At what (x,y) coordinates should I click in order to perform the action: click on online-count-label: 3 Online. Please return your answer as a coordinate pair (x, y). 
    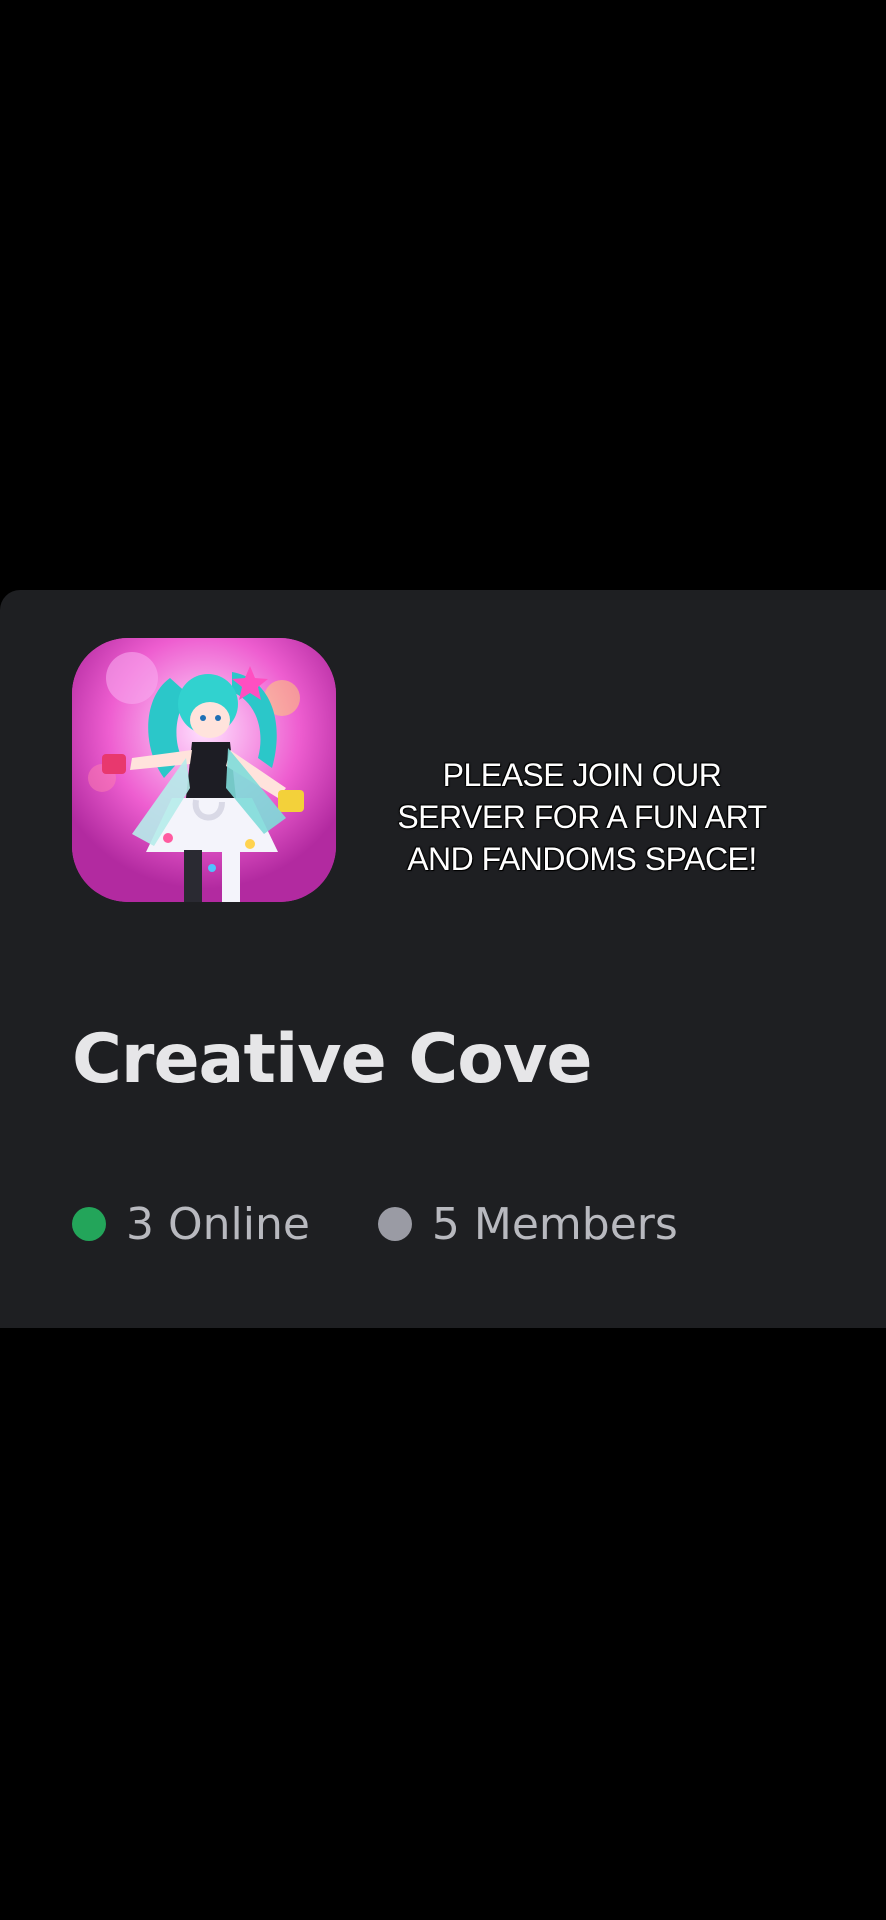
    Looking at the image, I should click on (218, 1224).